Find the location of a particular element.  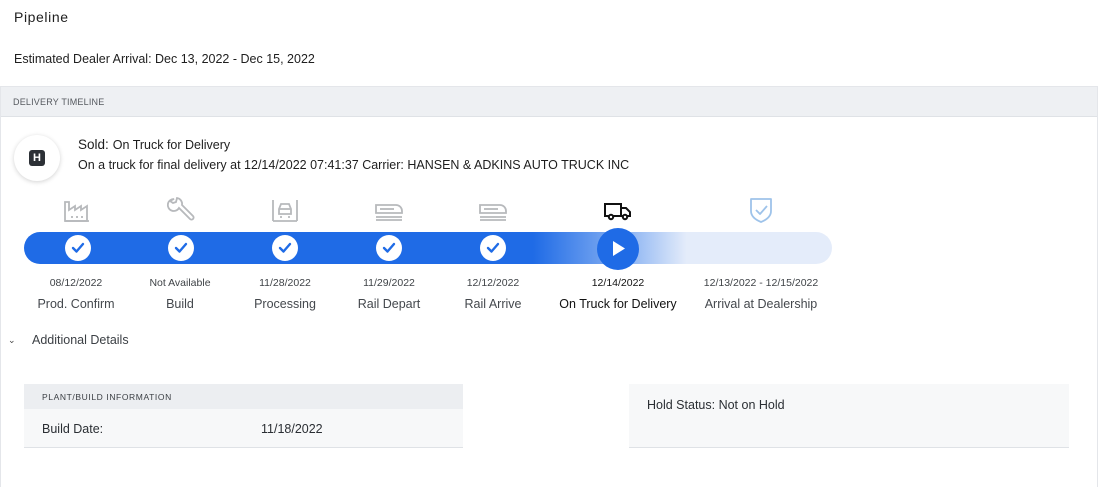

dealer-badge: H is located at coordinates (37, 158).